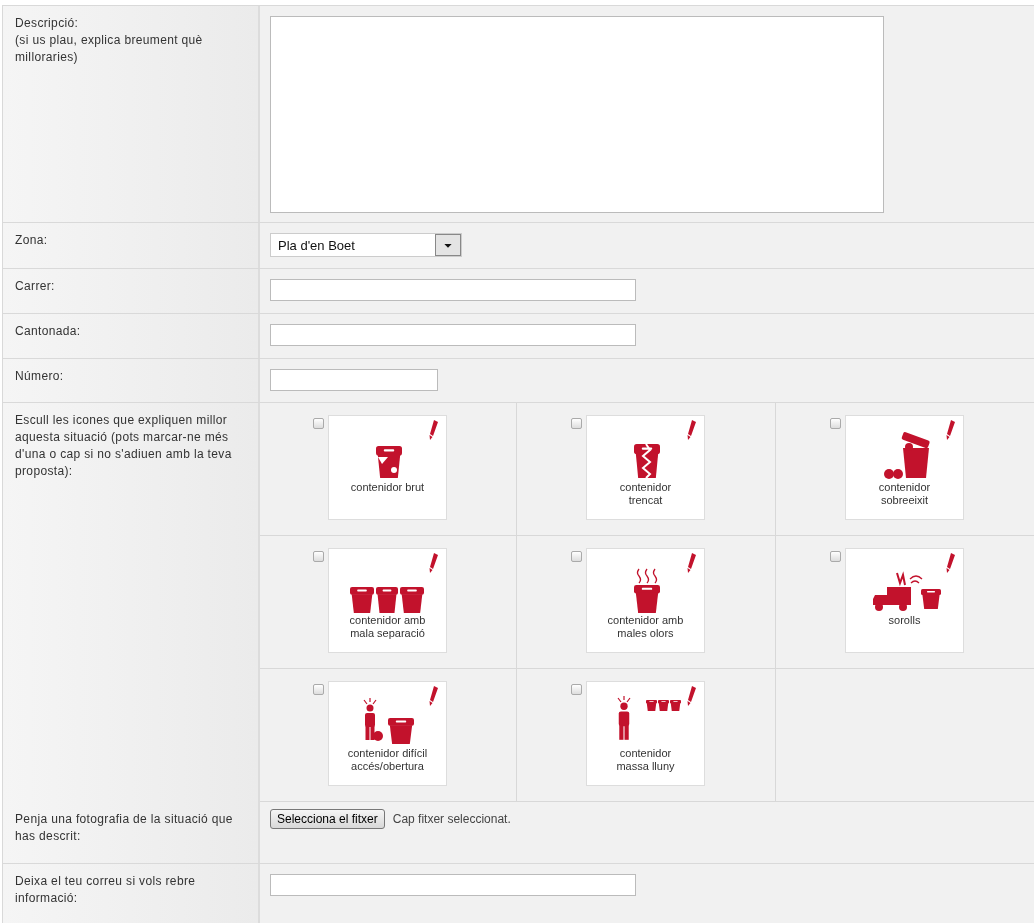 Image resolution: width=1034 pixels, height=923 pixels. Describe the element at coordinates (646, 590) in the screenshot. I see `smelly-bin-drawing` at that location.